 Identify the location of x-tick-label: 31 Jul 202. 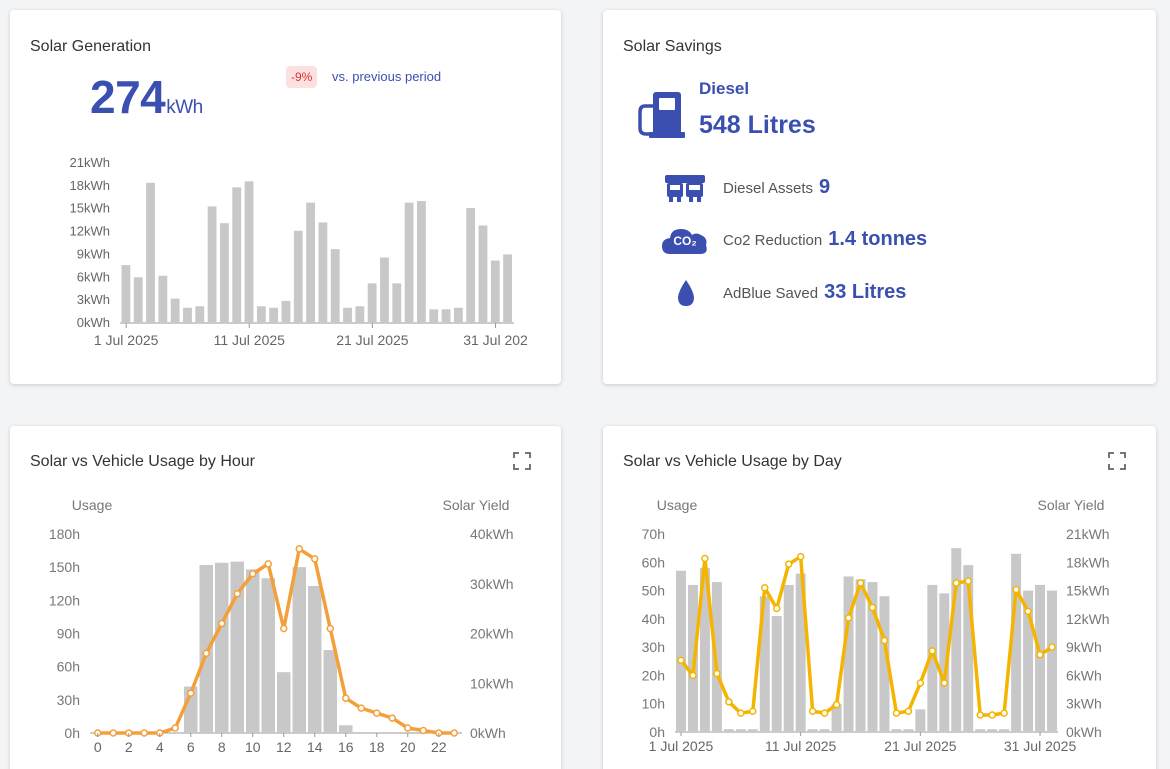
(495, 340).